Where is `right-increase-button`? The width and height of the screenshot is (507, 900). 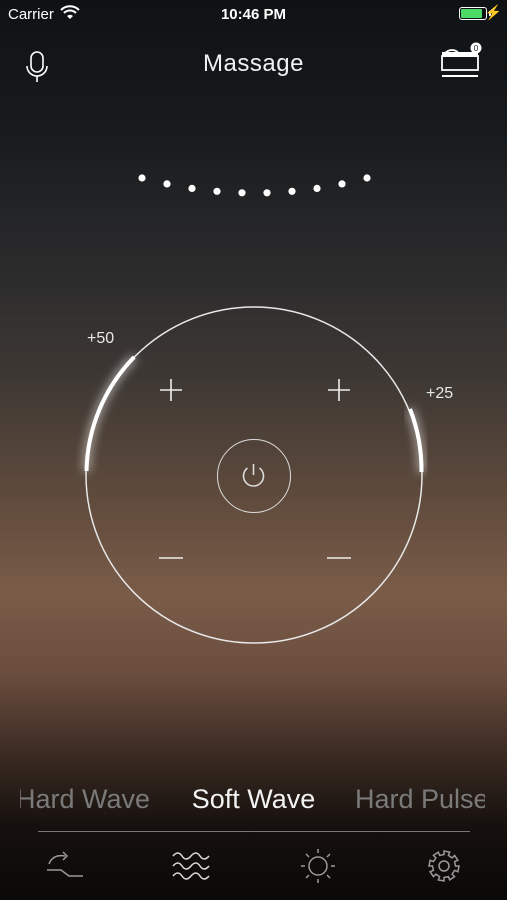 right-increase-button is located at coordinates (339, 390).